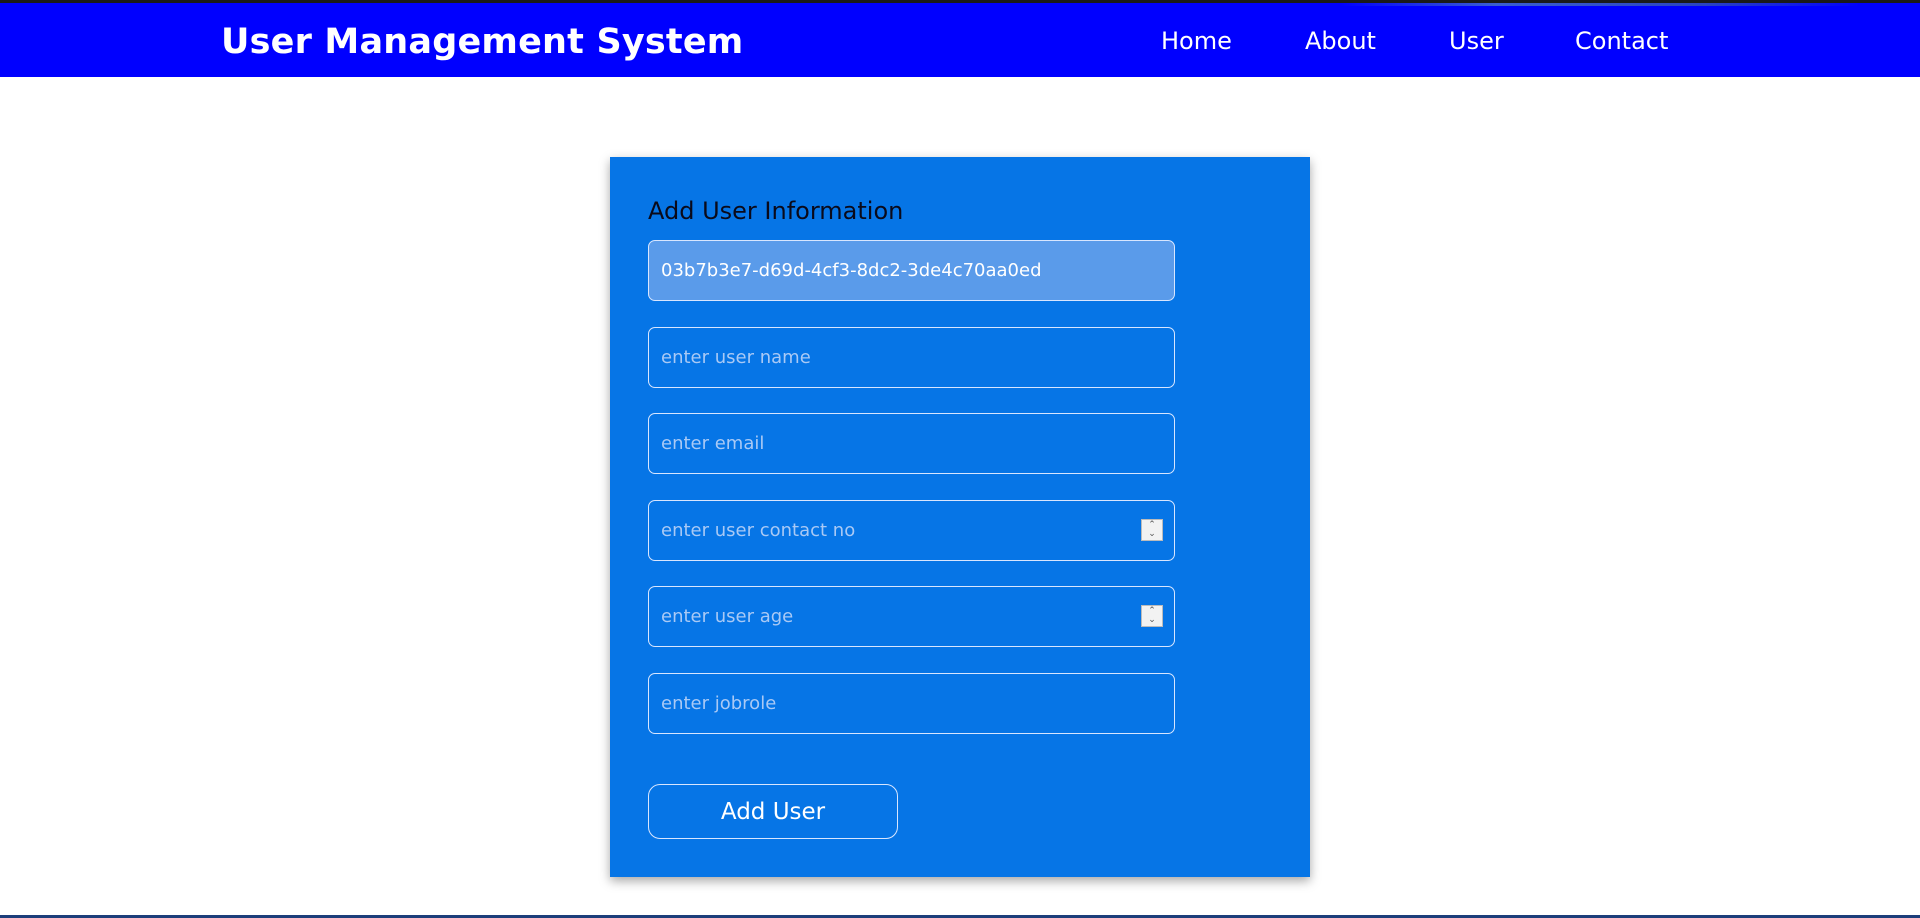  Describe the element at coordinates (1196, 41) in the screenshot. I see `nav-link-home: Home` at that location.